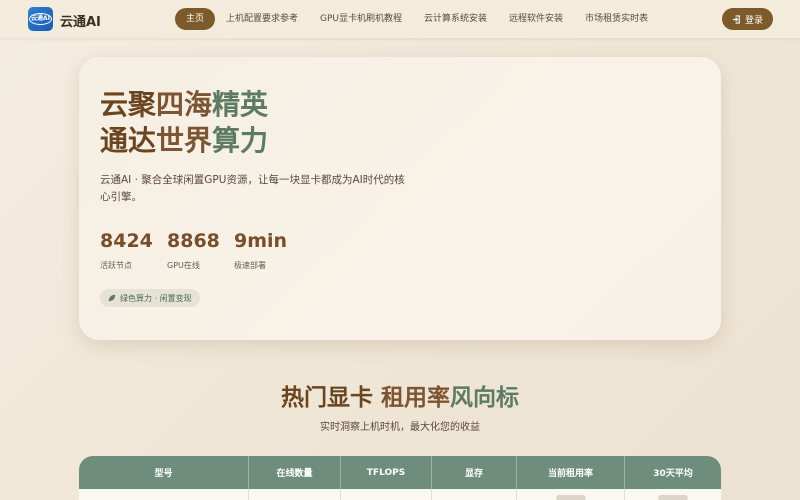  What do you see at coordinates (195, 19) in the screenshot?
I see `nav-link-home: 主页` at bounding box center [195, 19].